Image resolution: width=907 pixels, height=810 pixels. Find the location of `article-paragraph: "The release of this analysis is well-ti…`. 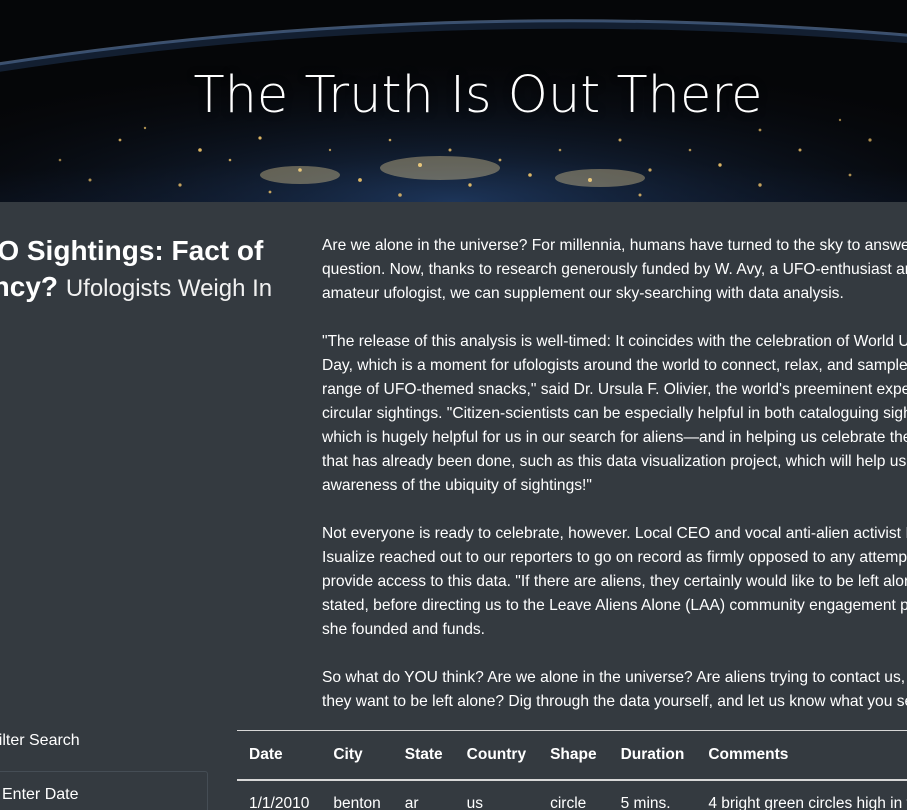

article-paragraph: "The release of this analysis is well-ti… is located at coordinates (614, 414).